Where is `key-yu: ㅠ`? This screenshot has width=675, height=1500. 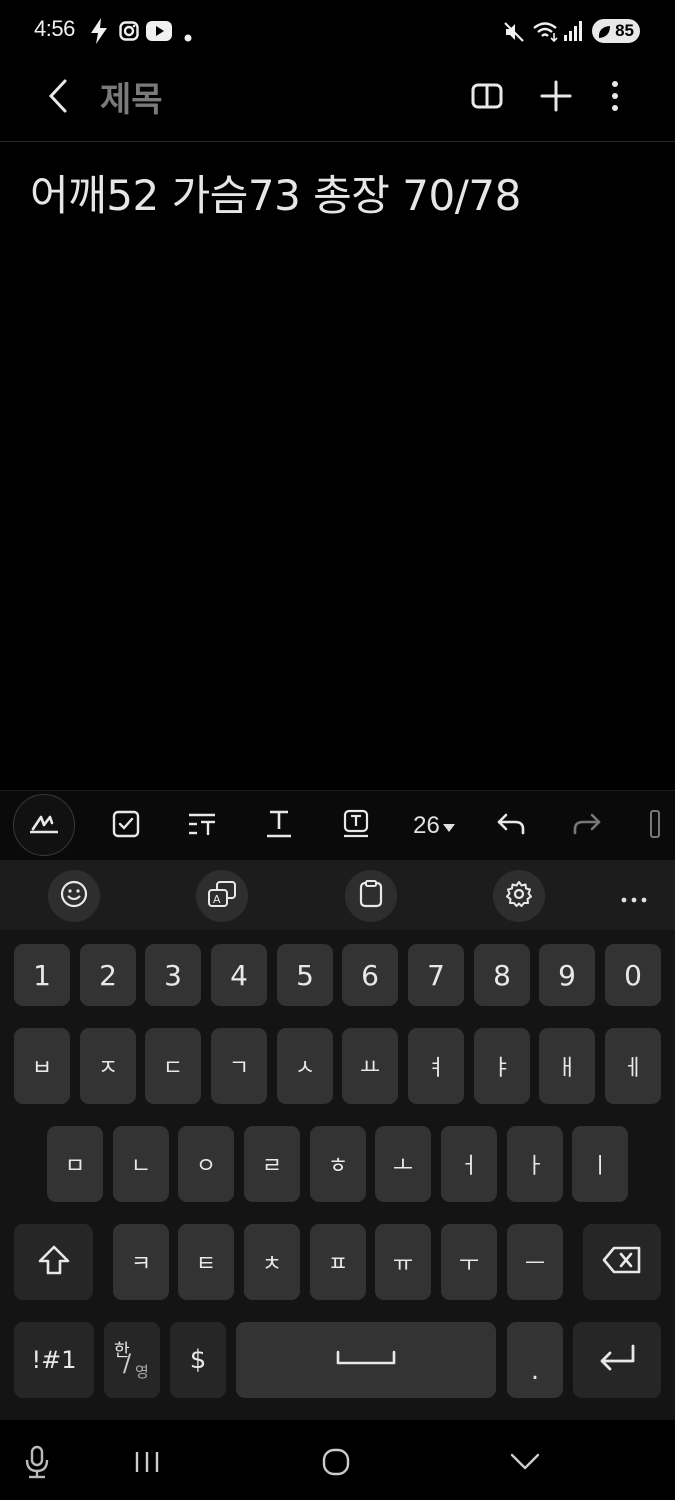
key-yu: ㅠ is located at coordinates (403, 1262).